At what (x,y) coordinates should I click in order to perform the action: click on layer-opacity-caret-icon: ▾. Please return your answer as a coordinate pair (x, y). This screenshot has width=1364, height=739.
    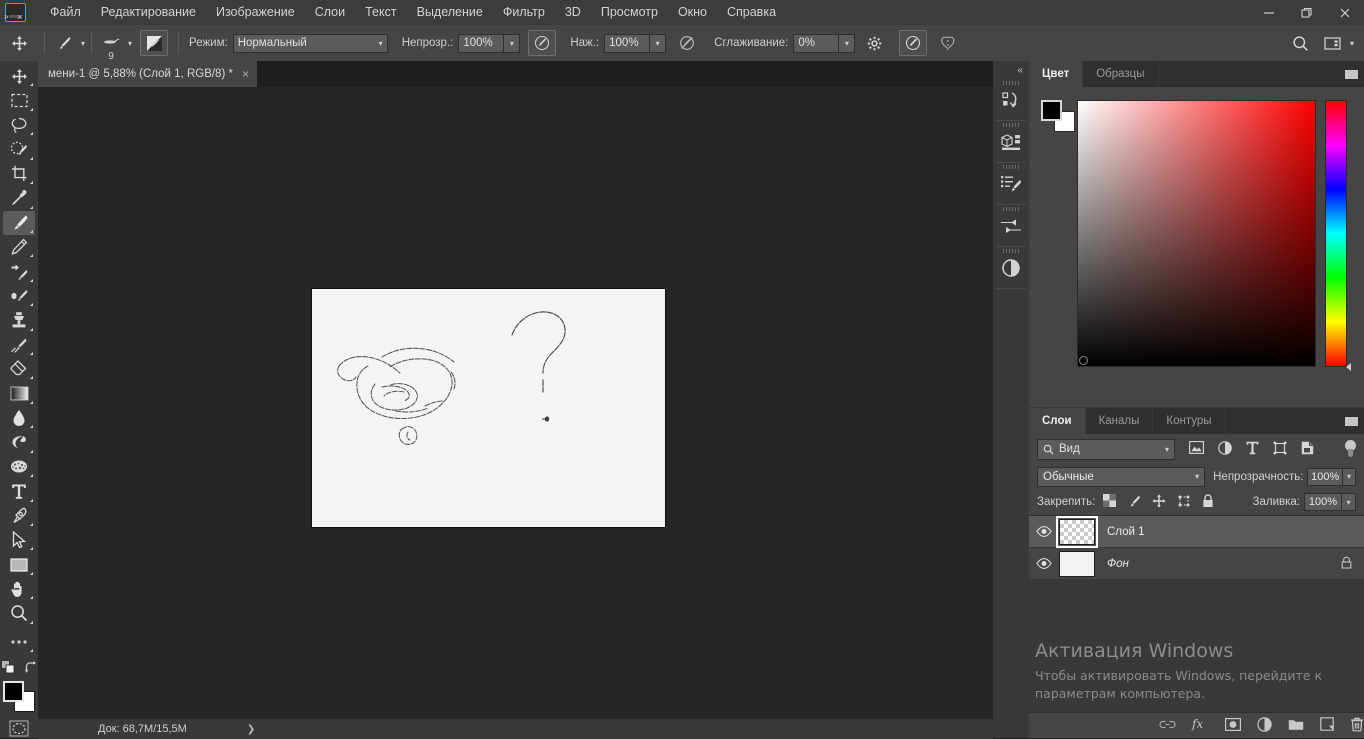
    Looking at the image, I should click on (1349, 476).